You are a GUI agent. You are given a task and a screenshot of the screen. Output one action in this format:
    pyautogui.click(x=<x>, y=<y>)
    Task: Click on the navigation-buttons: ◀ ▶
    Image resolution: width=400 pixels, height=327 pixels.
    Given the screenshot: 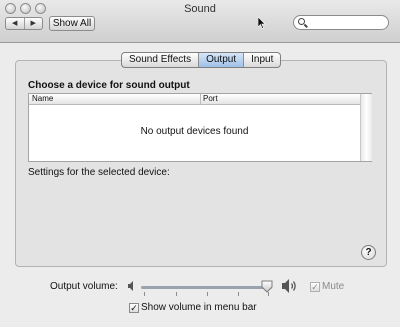 What is the action you would take?
    pyautogui.click(x=24, y=23)
    